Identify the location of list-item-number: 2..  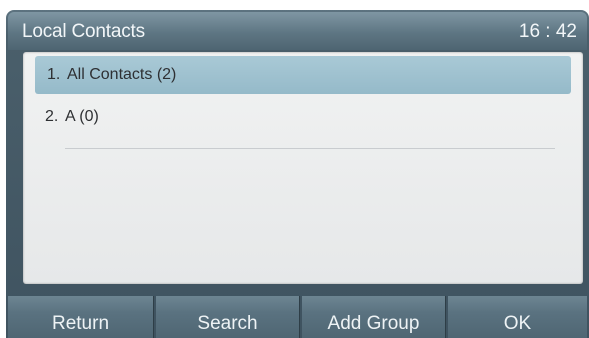
(52, 116).